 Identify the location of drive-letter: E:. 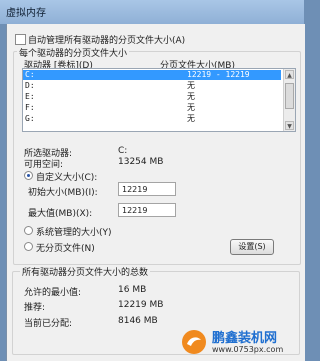
(30, 96).